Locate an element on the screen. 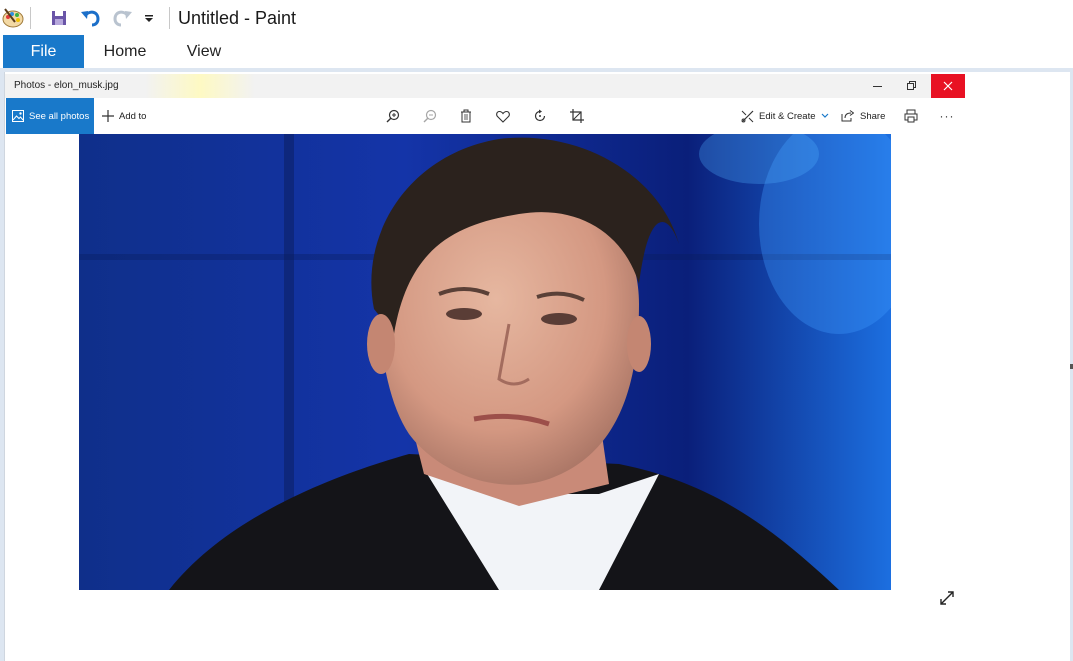  zoom-in-icon is located at coordinates (393, 116).